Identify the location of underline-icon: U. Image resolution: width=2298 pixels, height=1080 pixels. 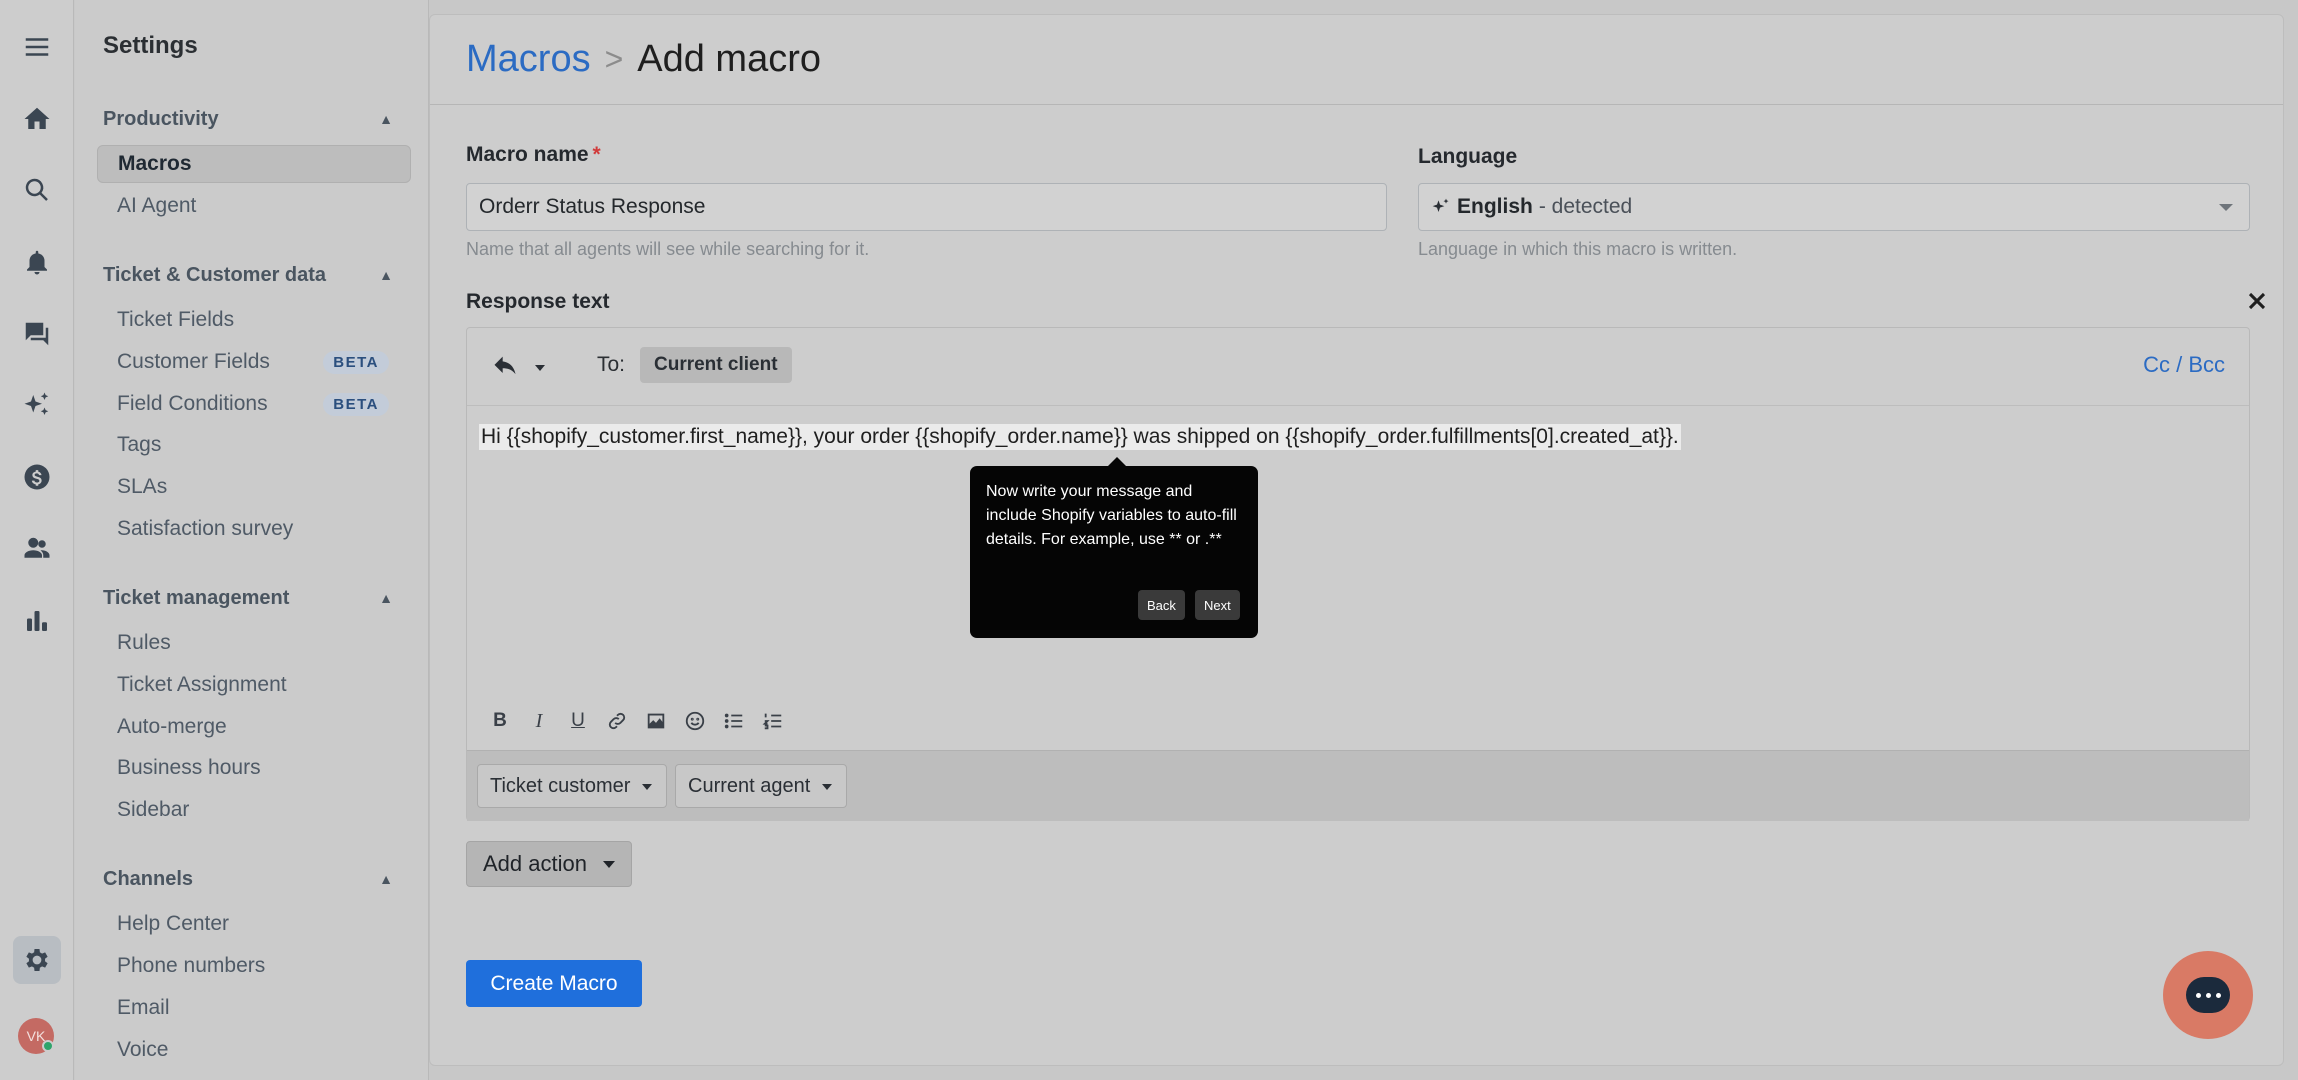
(578, 721).